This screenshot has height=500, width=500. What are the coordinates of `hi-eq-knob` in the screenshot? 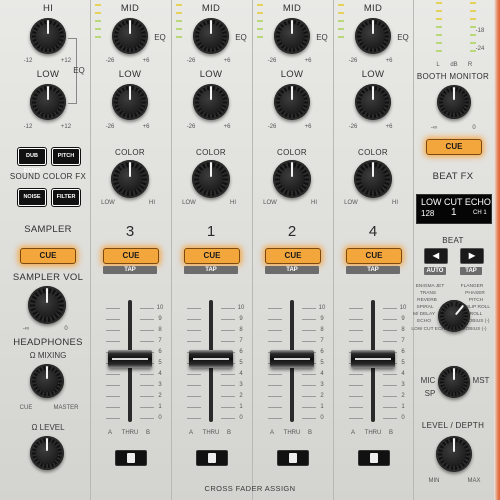 It's located at (48, 36).